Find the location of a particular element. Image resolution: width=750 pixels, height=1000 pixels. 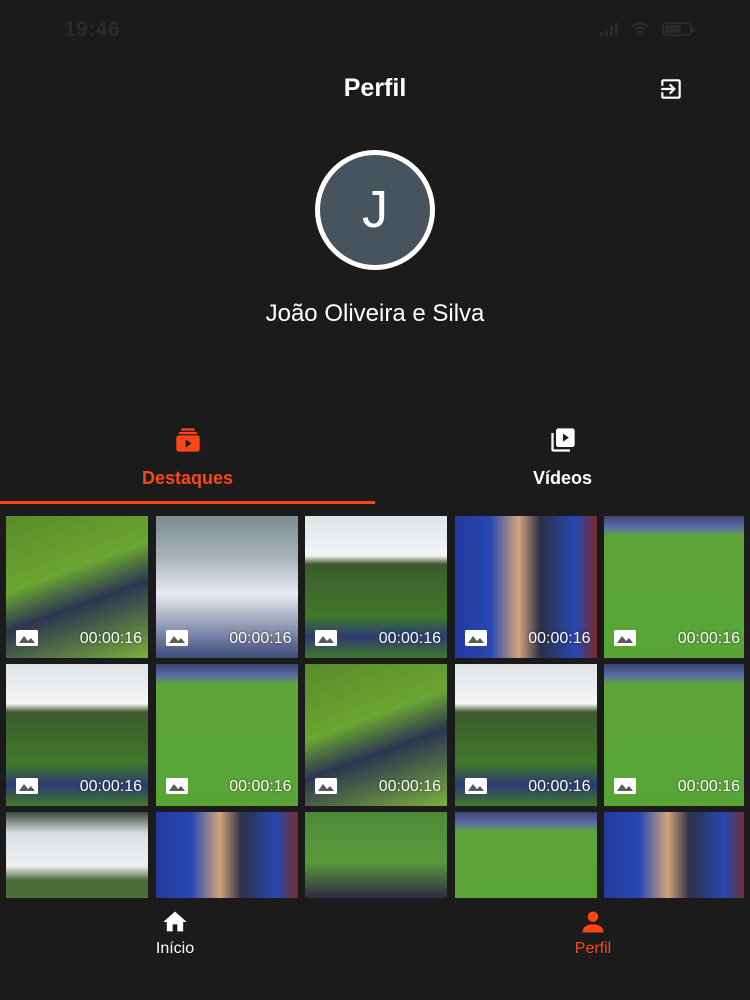

profile-tabs: Destaques Vídeos is located at coordinates (375, 463).